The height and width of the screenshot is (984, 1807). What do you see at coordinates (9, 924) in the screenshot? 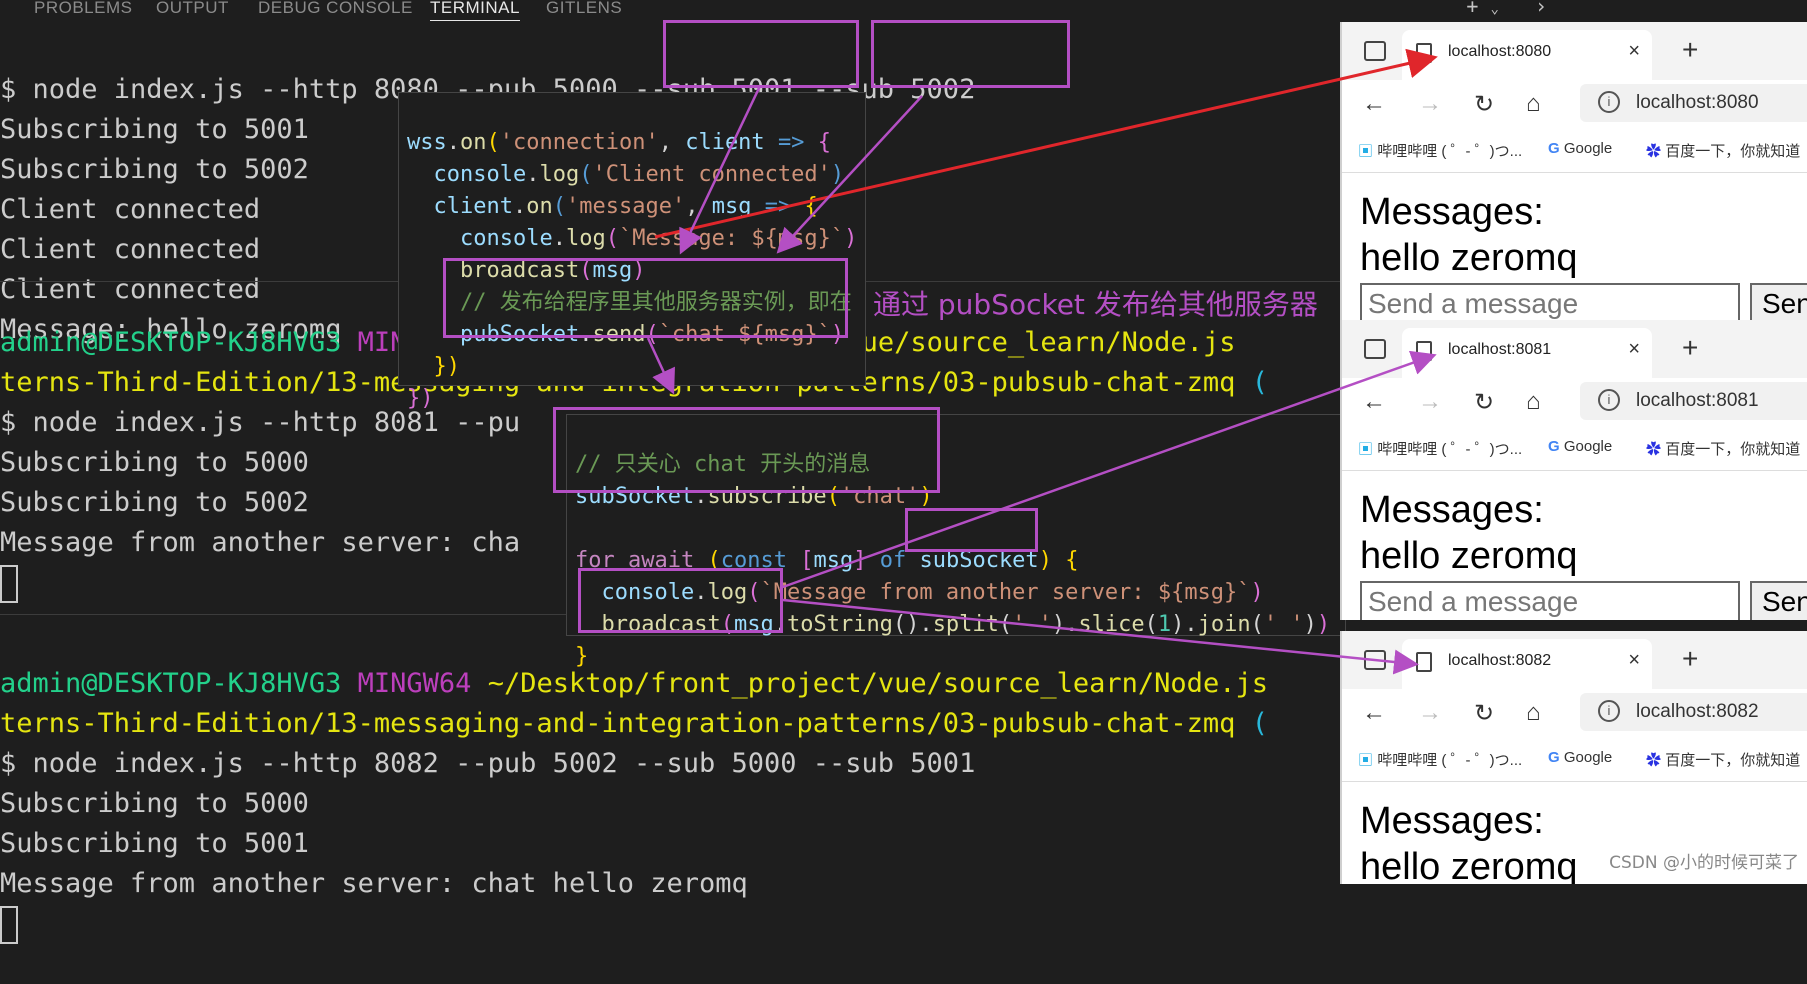
I see `terminal-cursor` at bounding box center [9, 924].